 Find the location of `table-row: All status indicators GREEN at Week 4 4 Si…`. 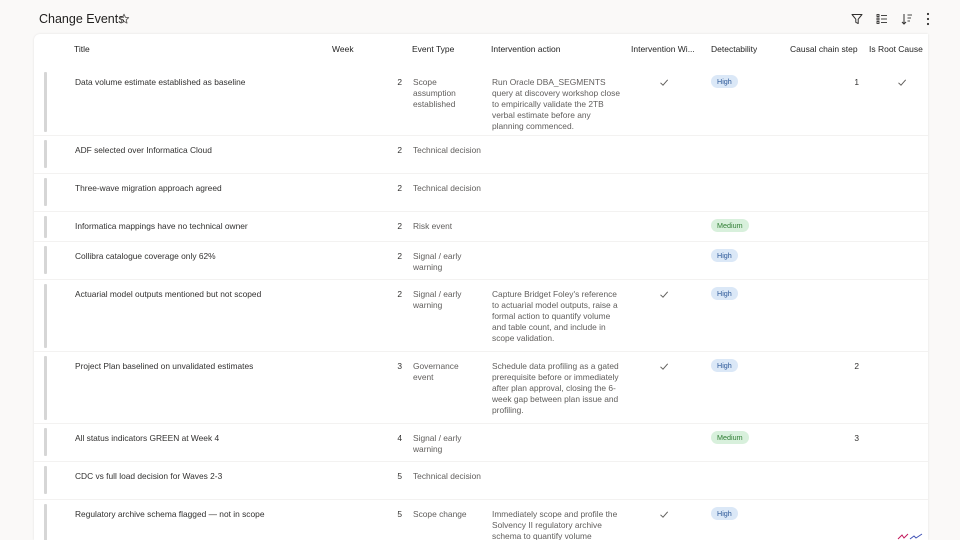

table-row: All status indicators GREEN at Week 4 4 Si… is located at coordinates (481, 443).